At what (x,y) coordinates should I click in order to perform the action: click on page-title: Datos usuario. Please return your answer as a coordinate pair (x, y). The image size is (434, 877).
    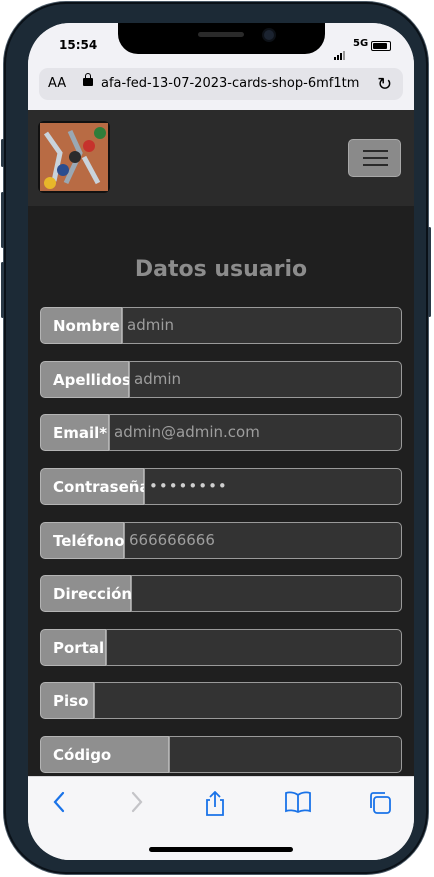
    Looking at the image, I should click on (221, 269).